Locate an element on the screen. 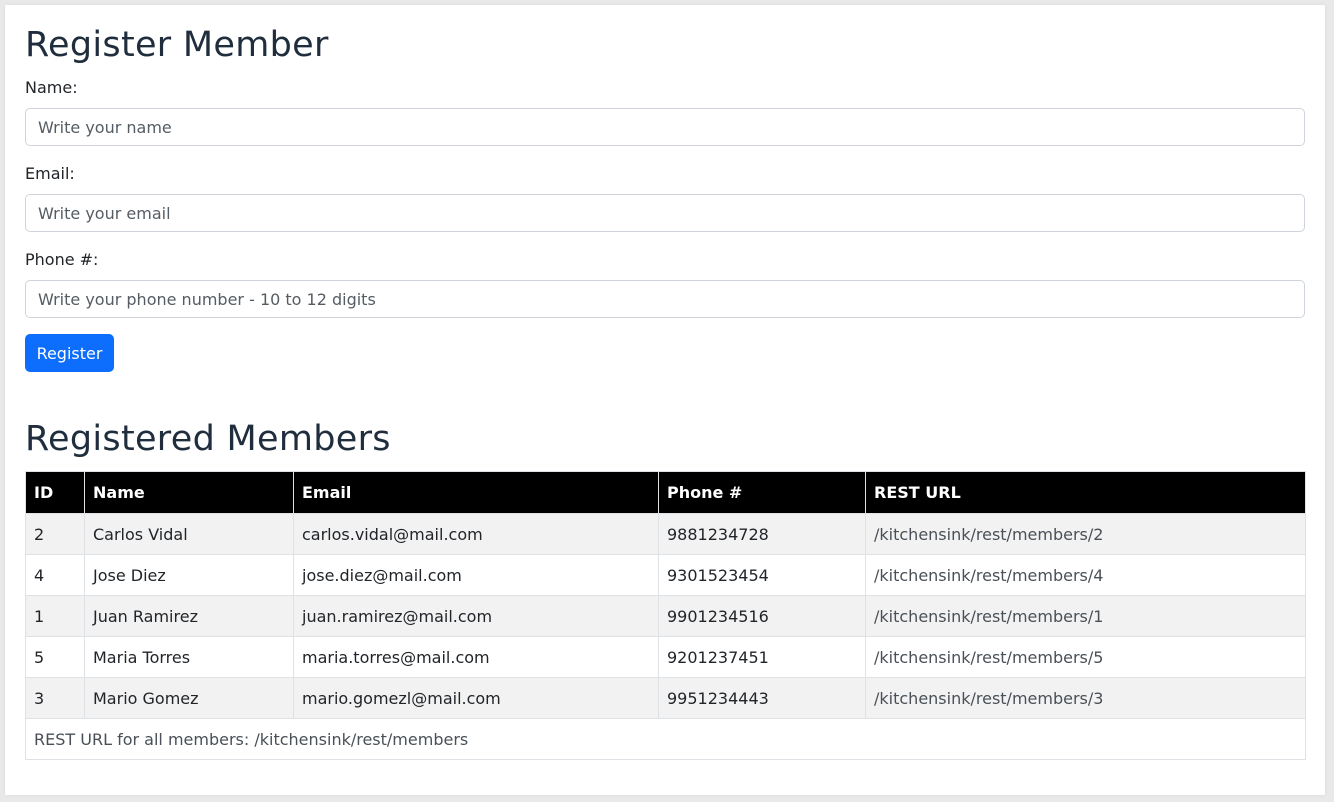 This screenshot has width=1334, height=802. name-input is located at coordinates (665, 127).